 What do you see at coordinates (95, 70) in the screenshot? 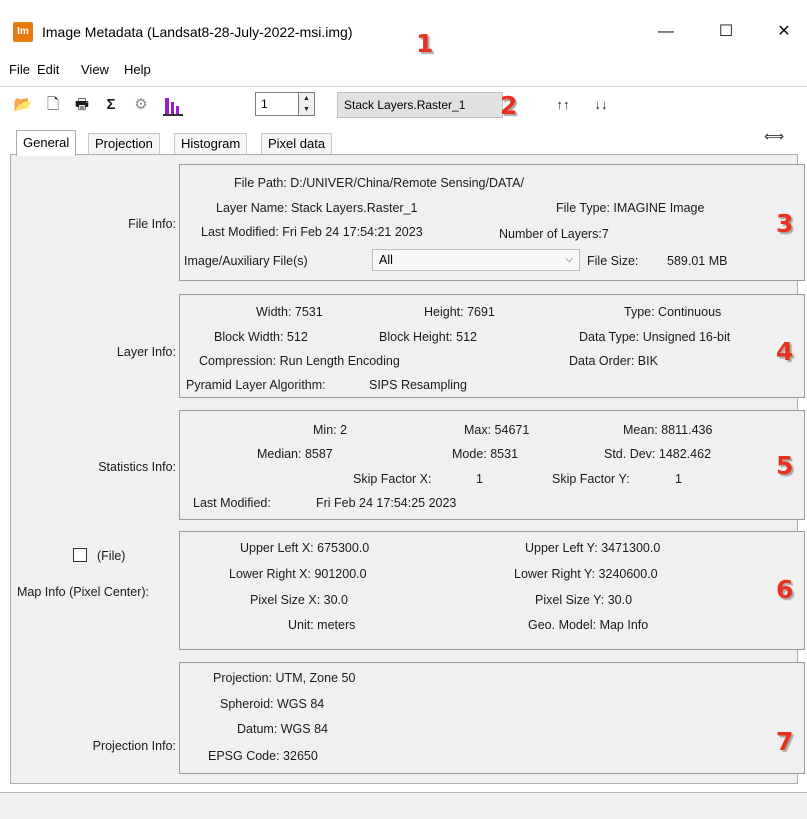
I see `menu-view: View` at bounding box center [95, 70].